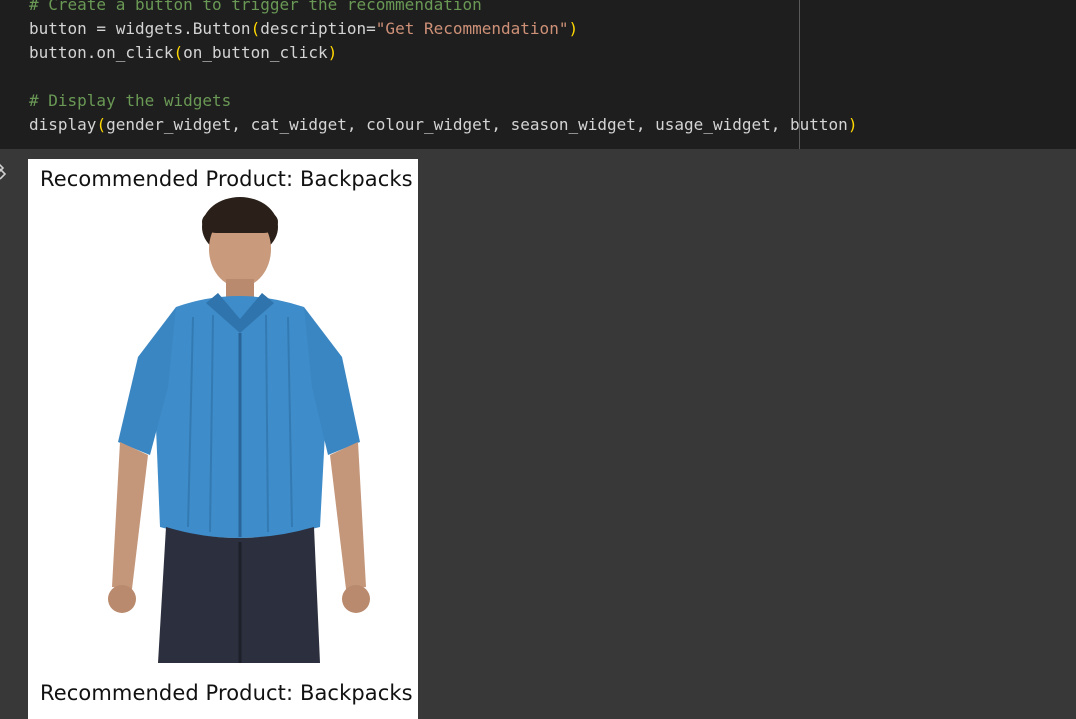 This screenshot has width=1076, height=719. What do you see at coordinates (5, 169) in the screenshot?
I see `output-toggle-icon` at bounding box center [5, 169].